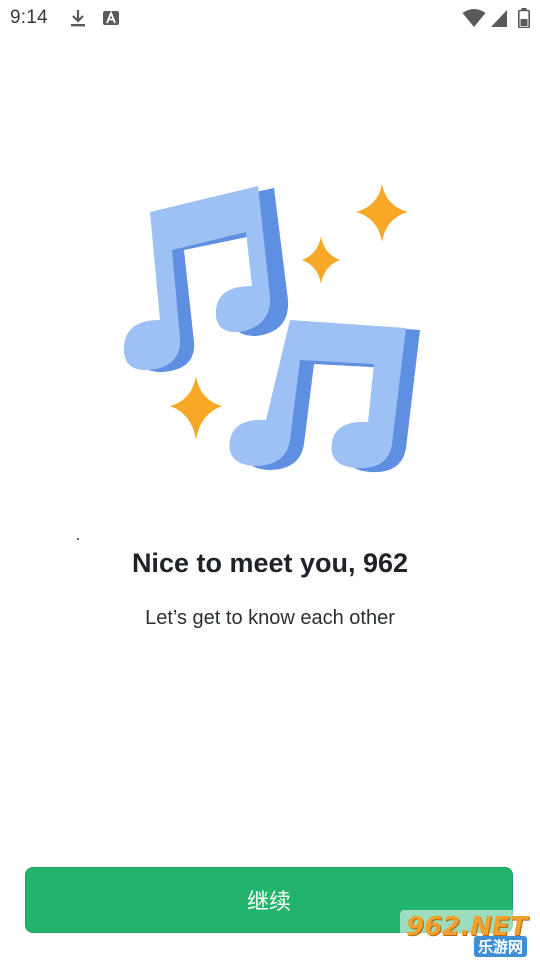  I want to click on text-a-icon, so click(111, 17).